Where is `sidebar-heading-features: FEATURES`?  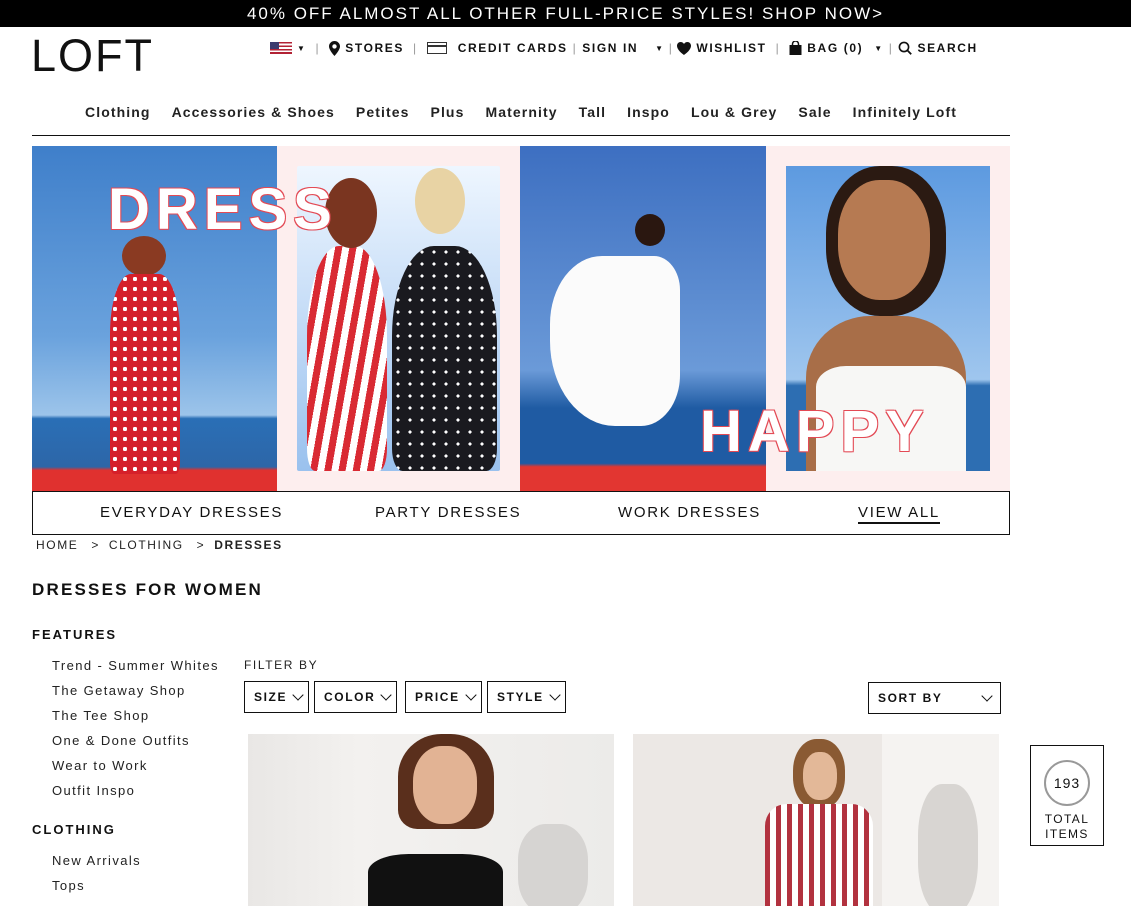
sidebar-heading-features: FEATURES is located at coordinates (75, 634).